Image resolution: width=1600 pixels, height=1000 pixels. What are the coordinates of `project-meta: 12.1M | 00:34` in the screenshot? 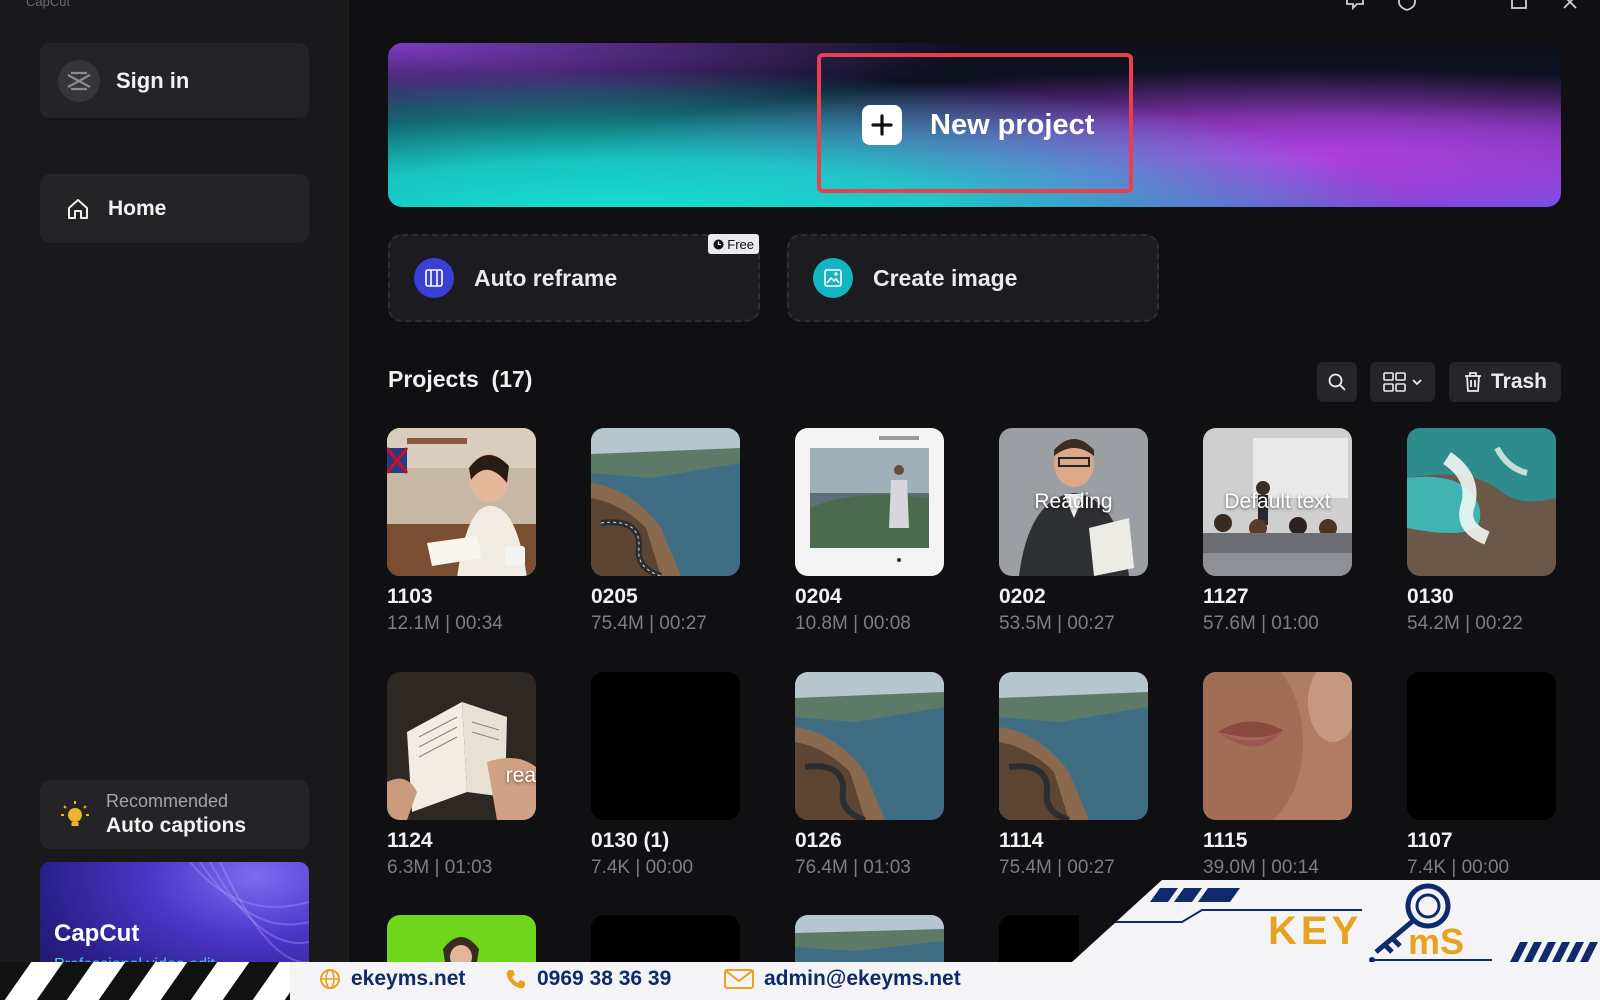 It's located at (445, 623).